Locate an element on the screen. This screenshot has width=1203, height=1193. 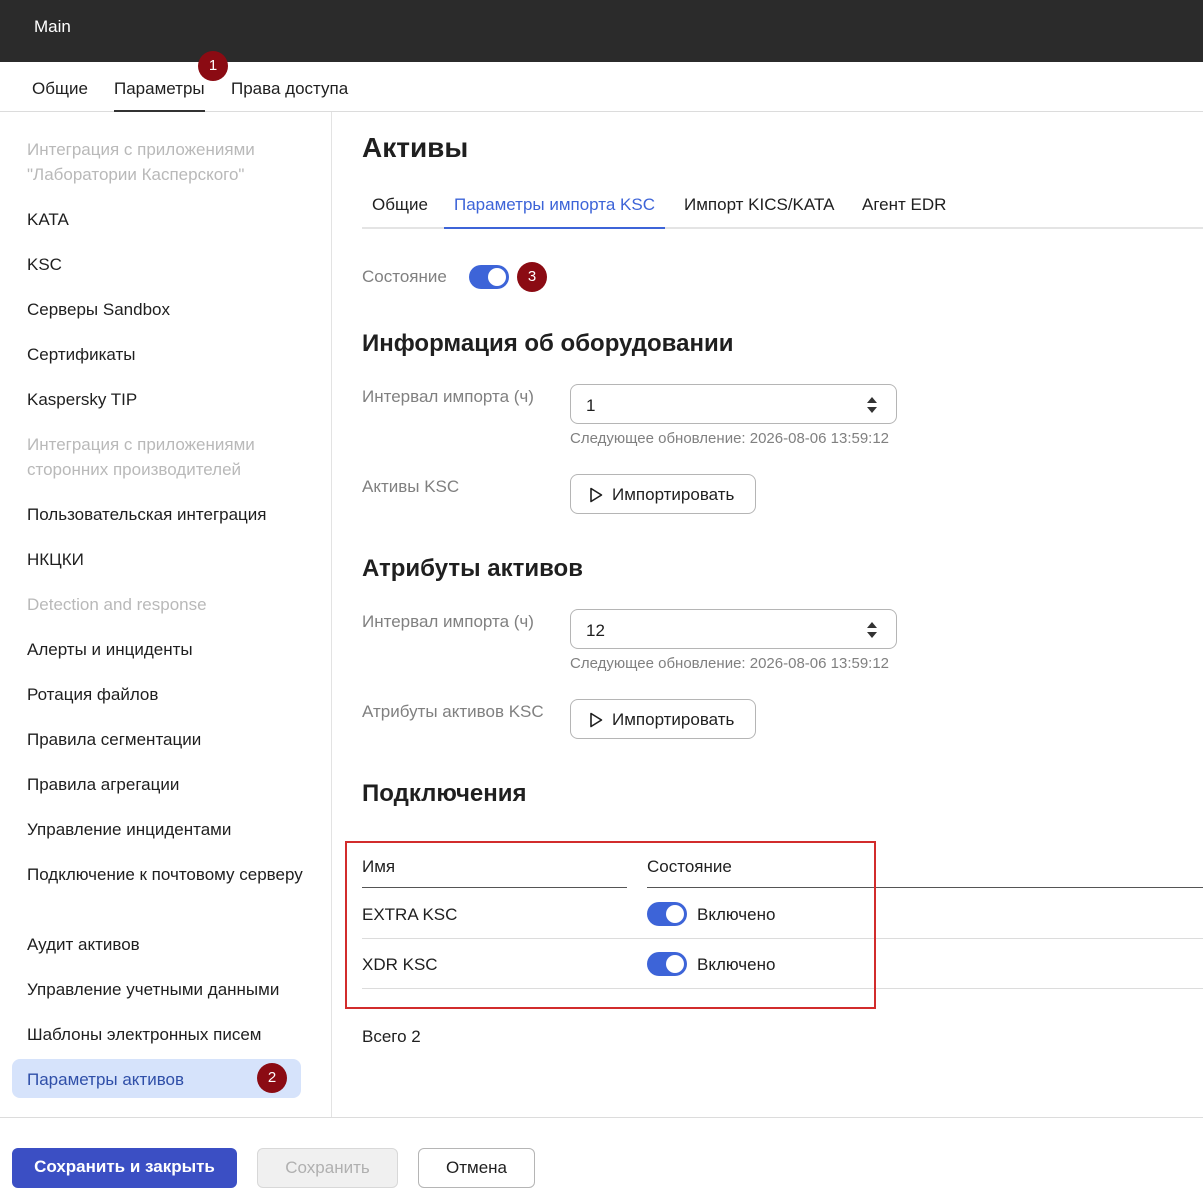
connections-total: Всего 2 is located at coordinates (391, 1036).